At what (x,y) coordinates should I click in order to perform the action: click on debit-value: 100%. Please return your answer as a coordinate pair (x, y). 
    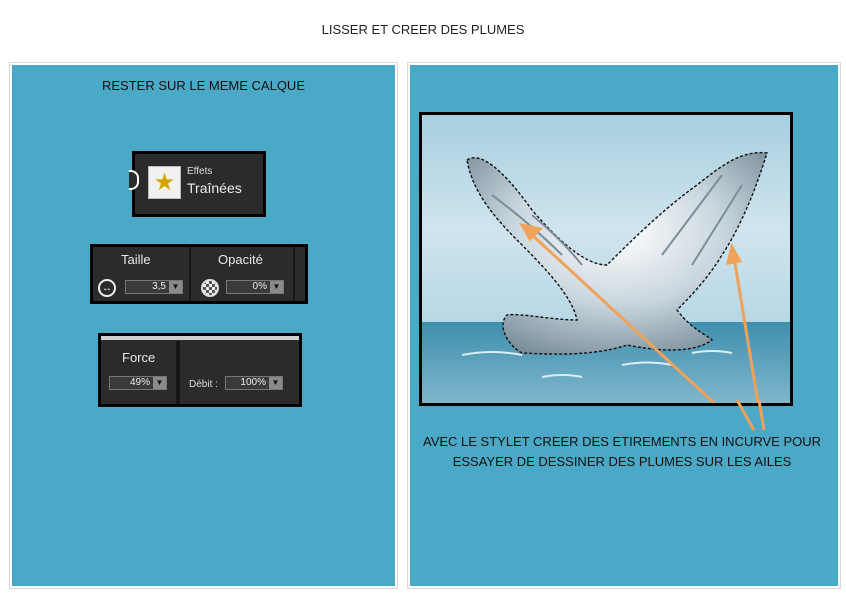
    Looking at the image, I should click on (253, 382).